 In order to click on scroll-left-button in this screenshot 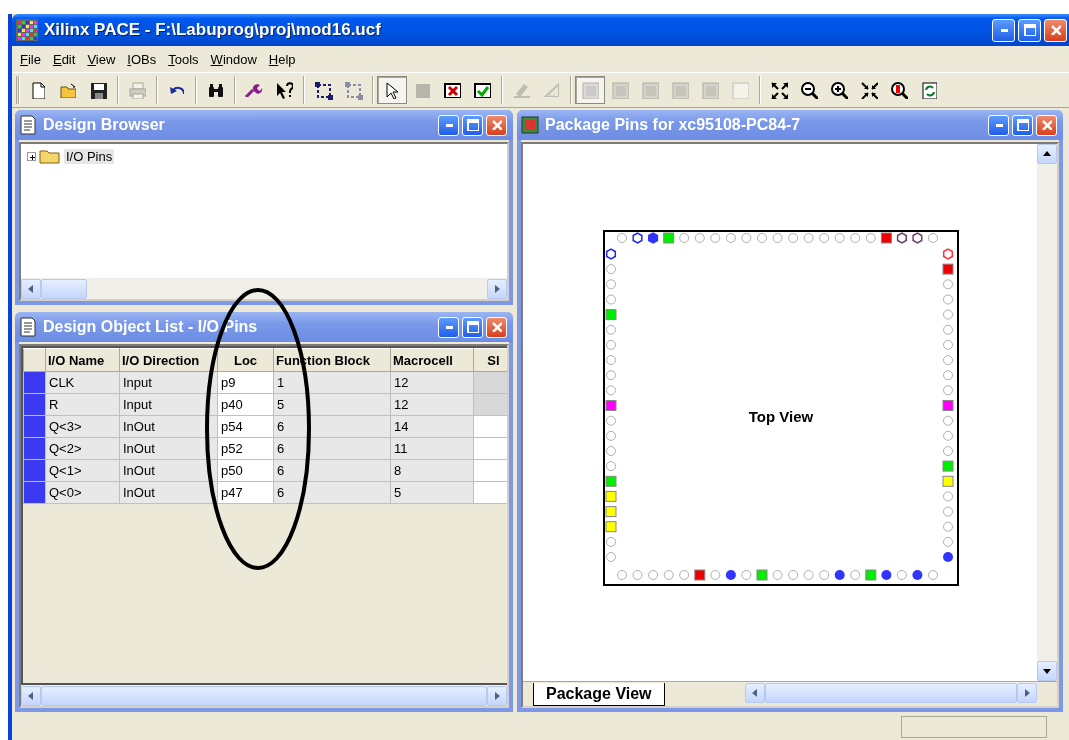, I will do `click(31, 696)`.